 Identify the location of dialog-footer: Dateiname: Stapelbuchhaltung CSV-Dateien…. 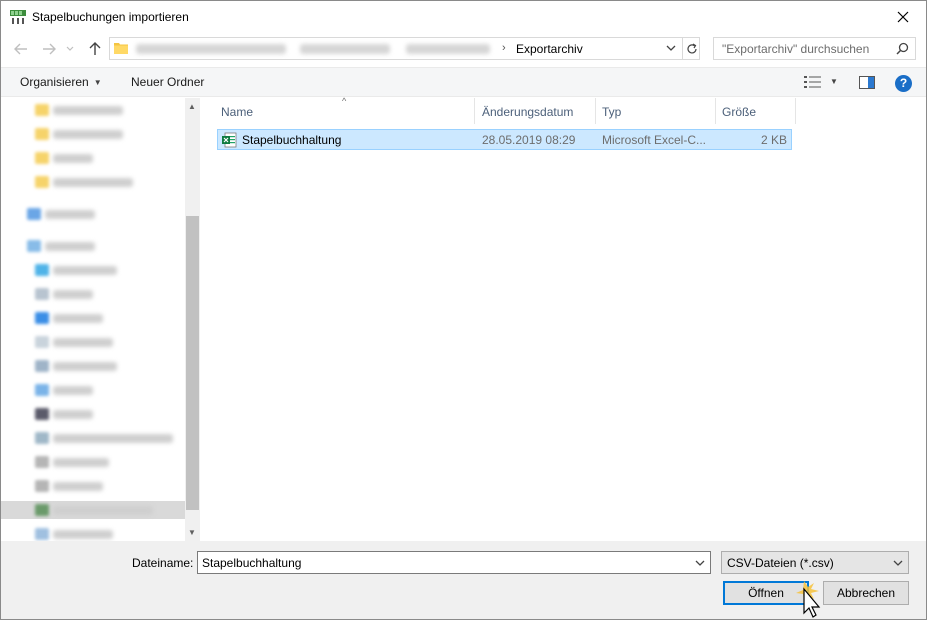
(463, 580).